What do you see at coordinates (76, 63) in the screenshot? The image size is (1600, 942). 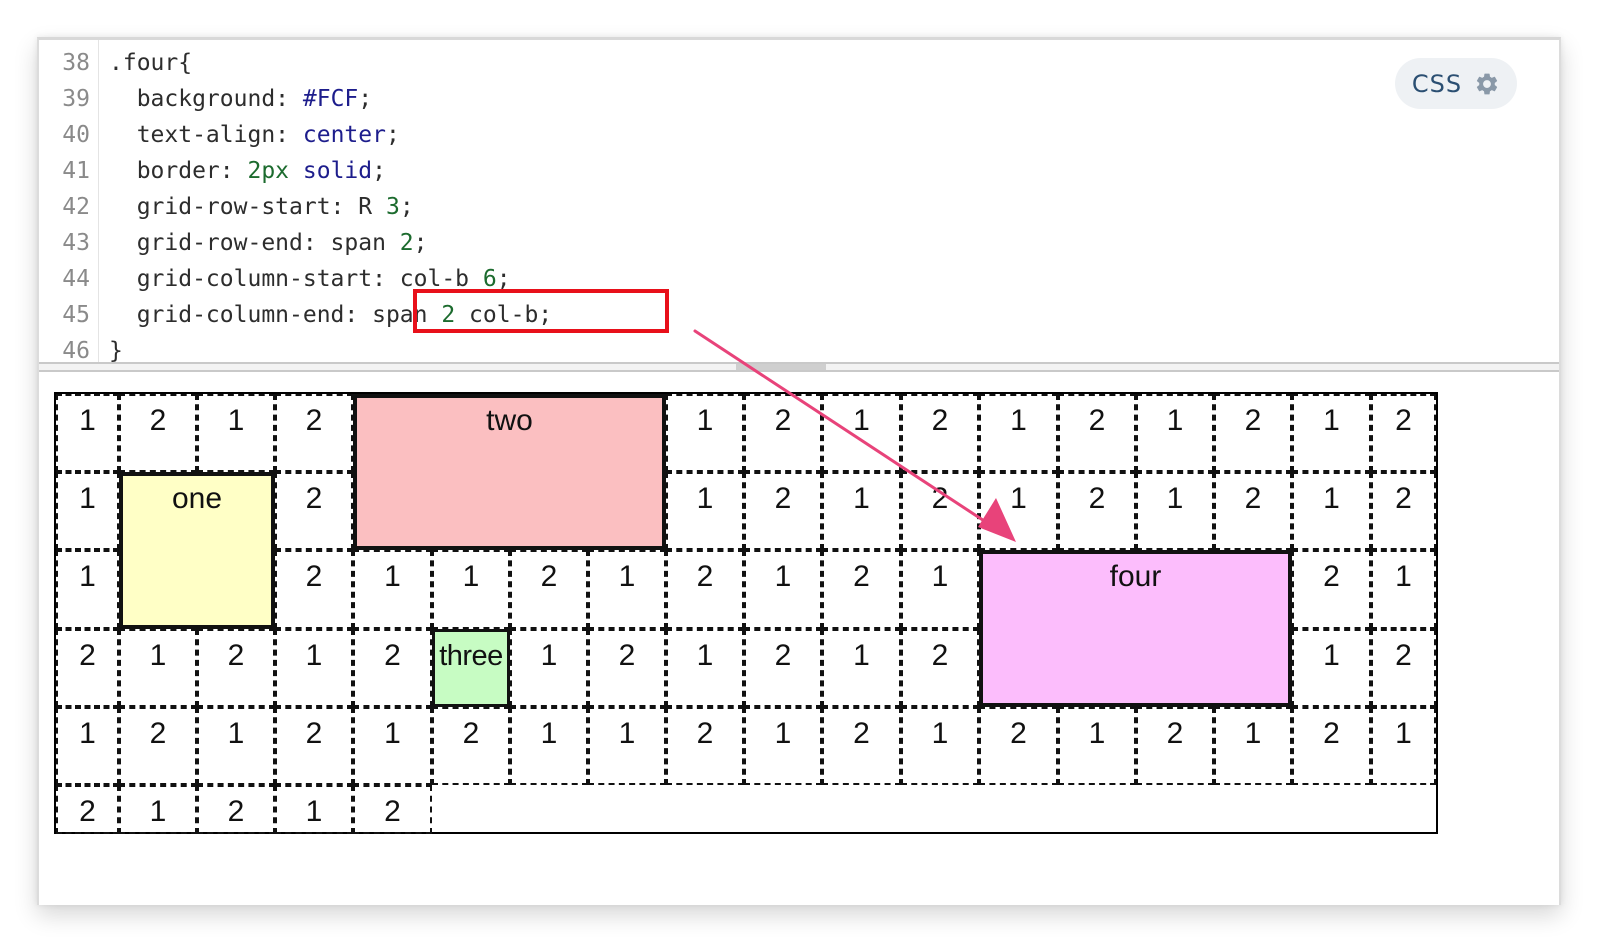 I see `line-number: 38` at bounding box center [76, 63].